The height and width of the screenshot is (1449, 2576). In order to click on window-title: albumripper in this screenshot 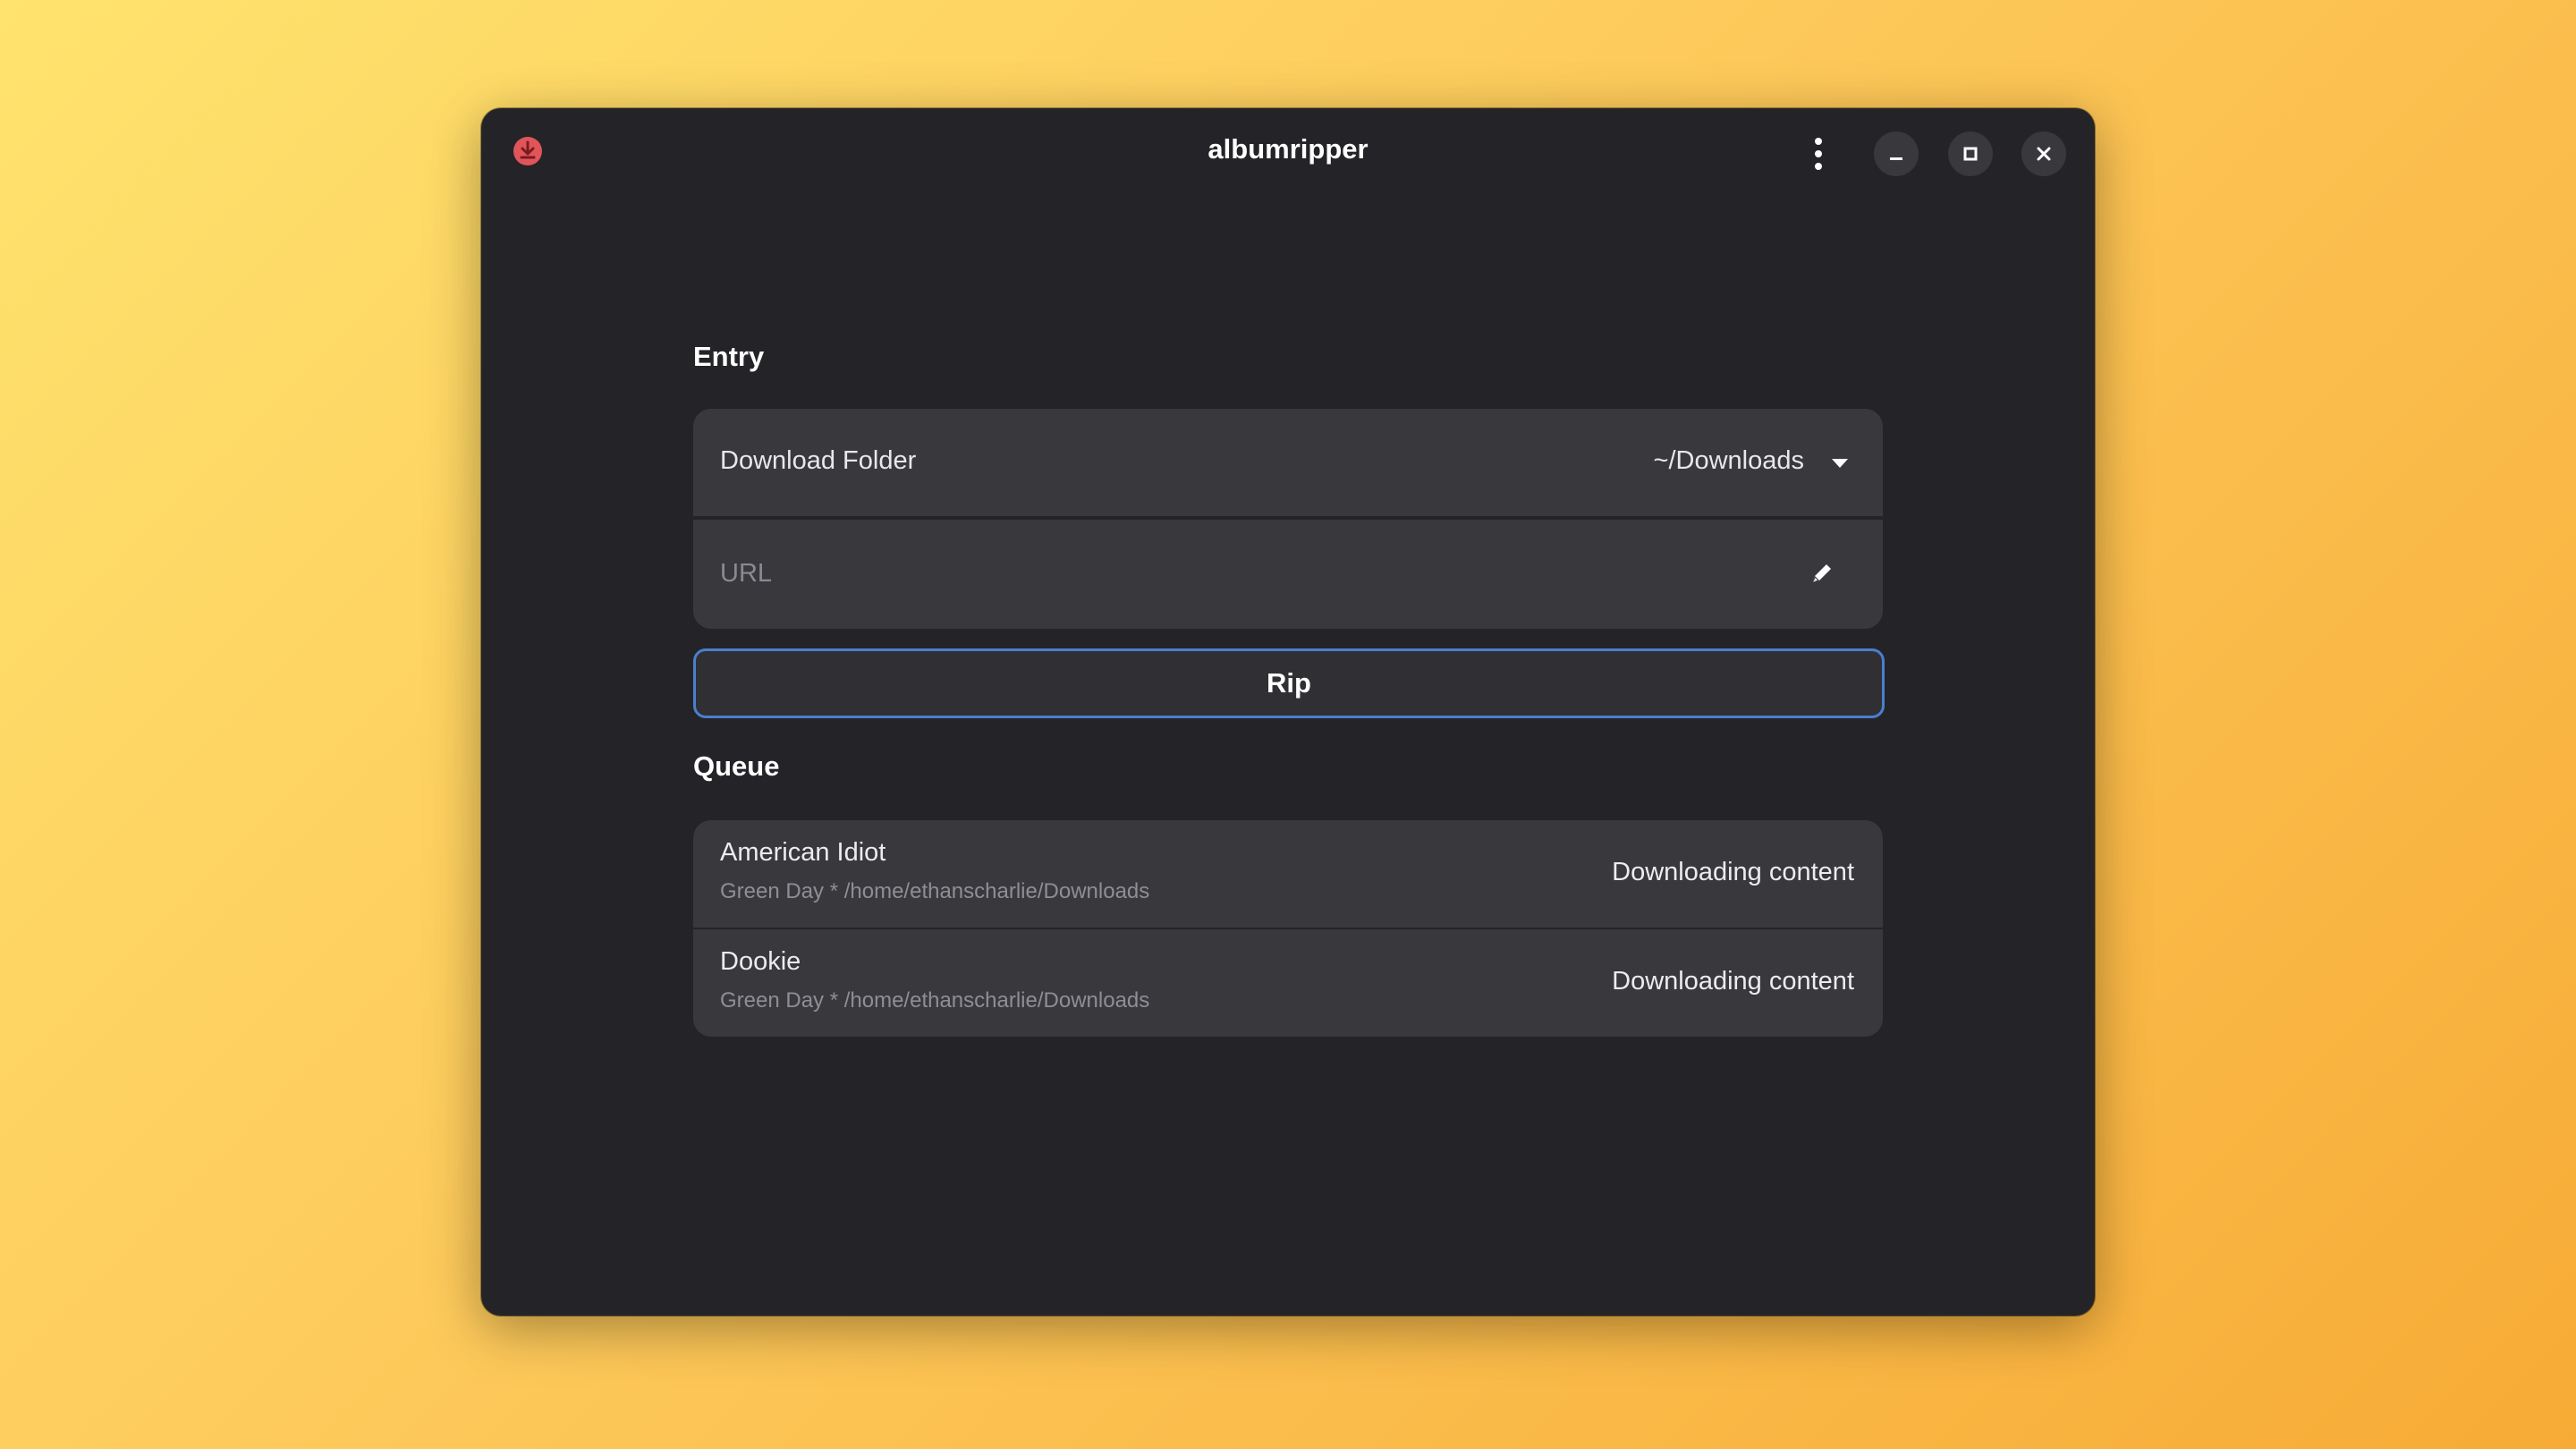, I will do `click(1288, 149)`.